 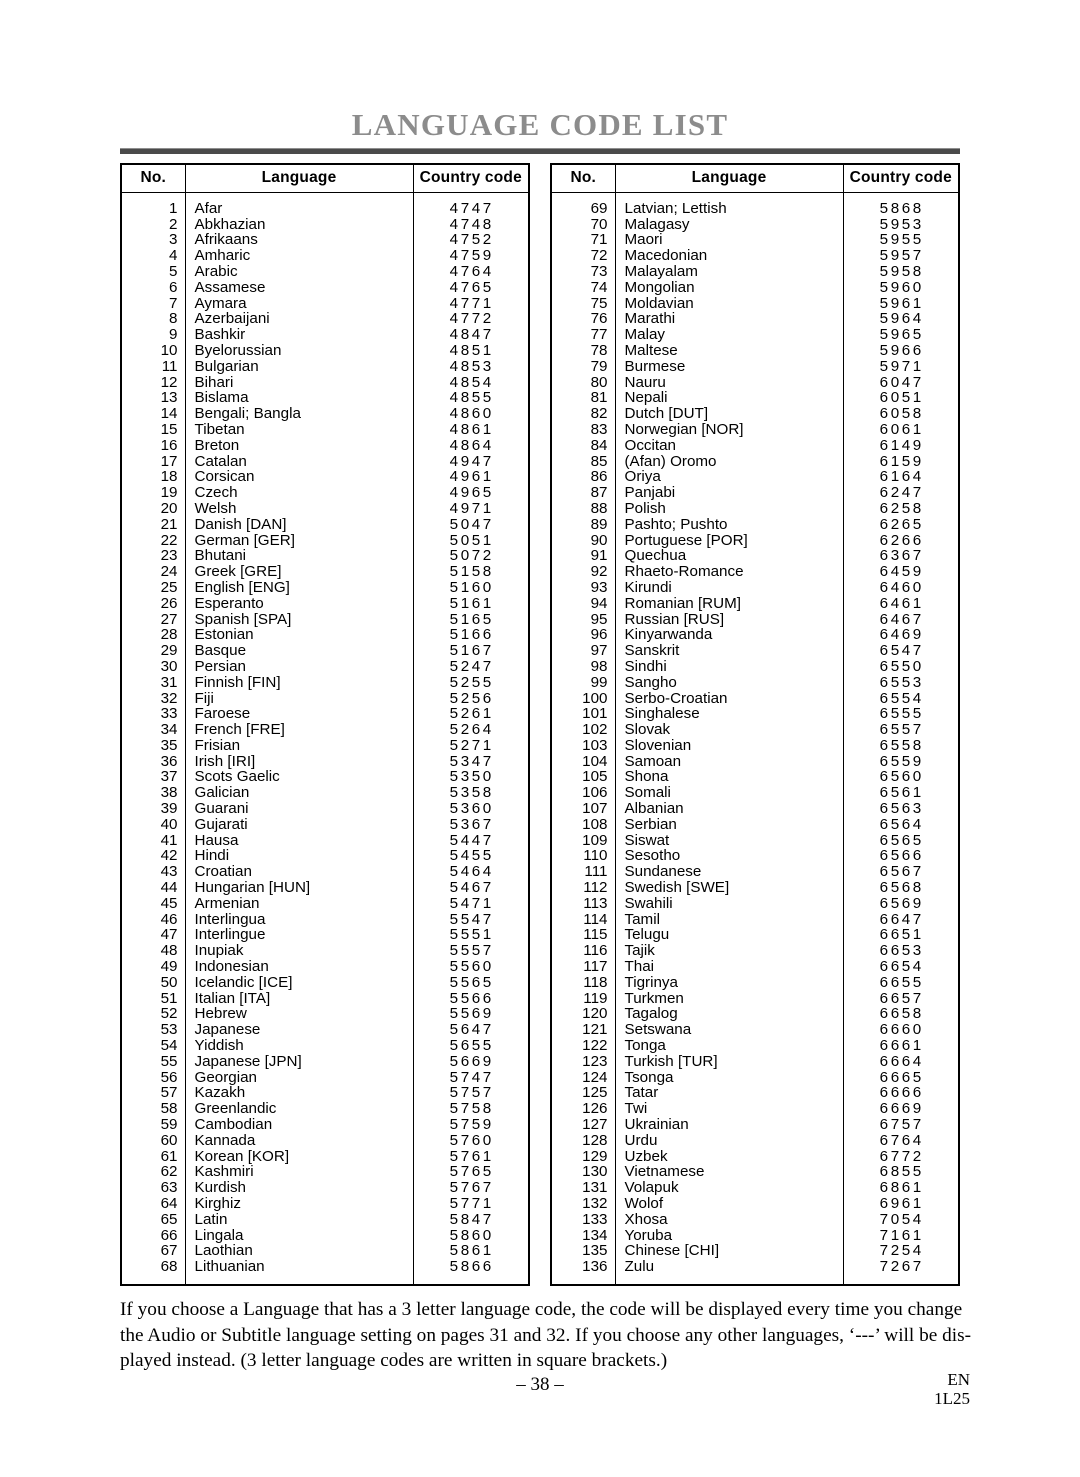 I want to click on cell-no: 42, so click(x=153, y=856).